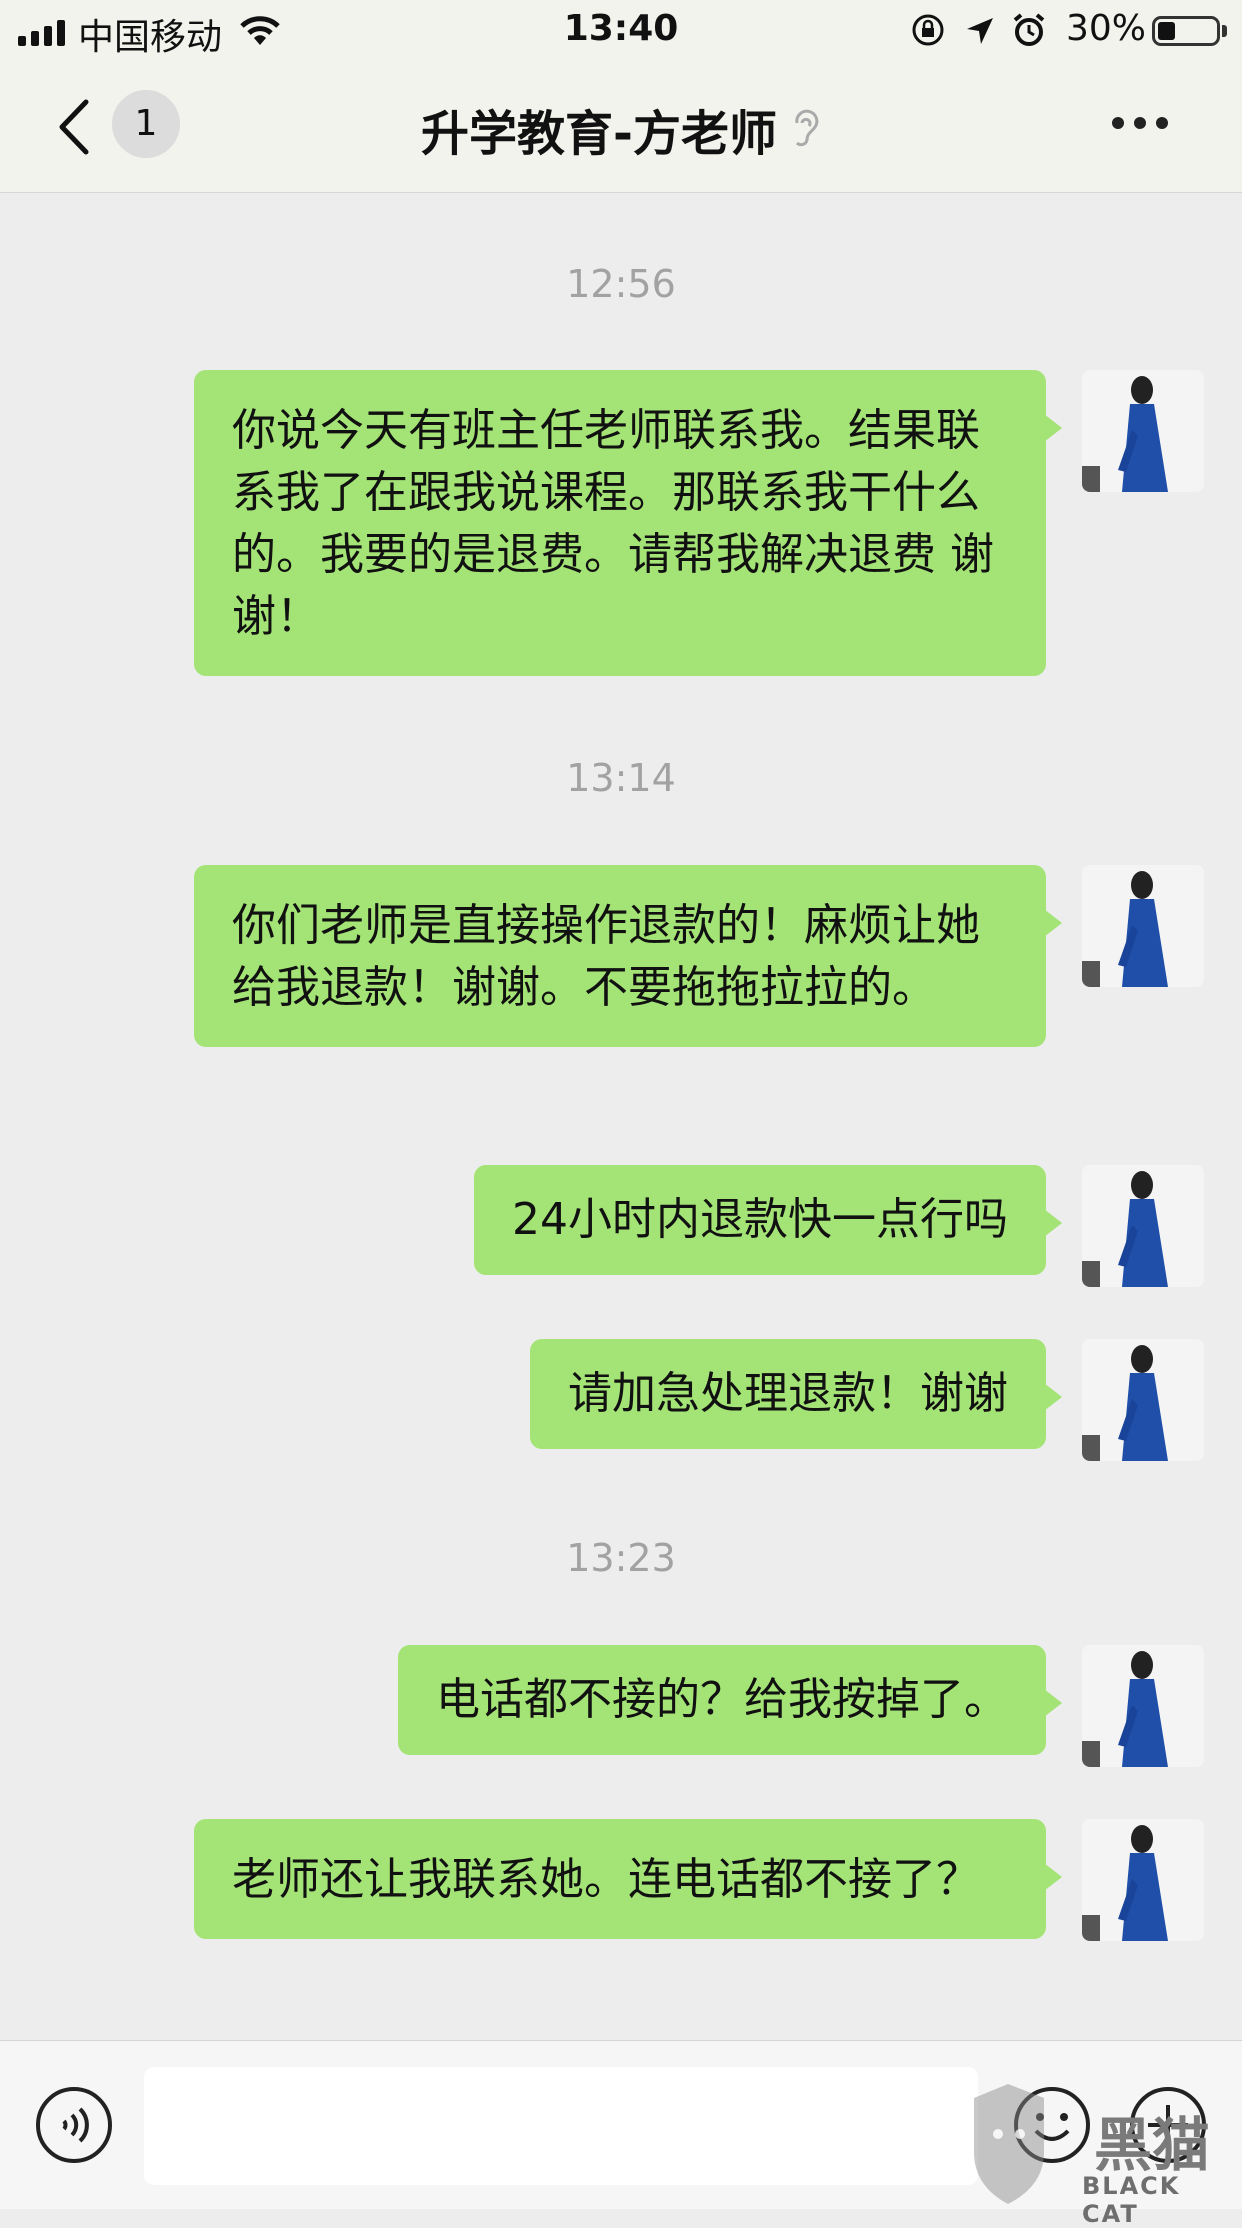  I want to click on status-bar: 中国移动 13:40 30%, so click(621, 31).